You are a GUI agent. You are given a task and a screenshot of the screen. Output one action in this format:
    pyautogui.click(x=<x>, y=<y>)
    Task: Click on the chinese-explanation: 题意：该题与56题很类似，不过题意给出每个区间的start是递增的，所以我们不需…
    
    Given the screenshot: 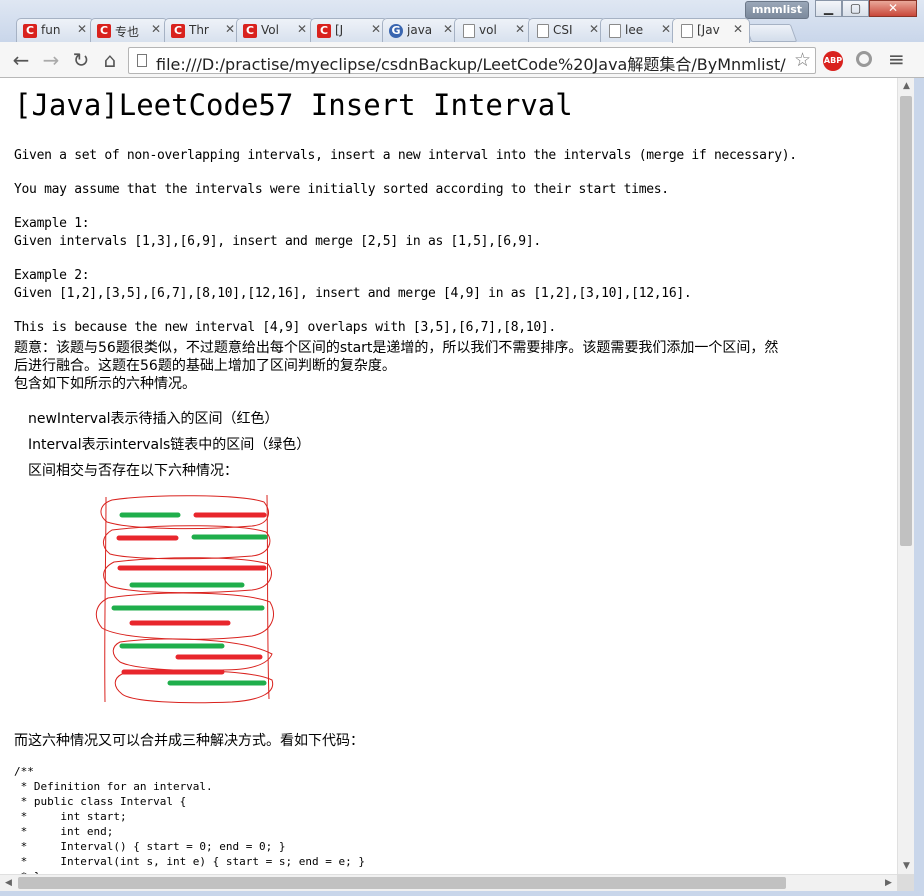 What is the action you would take?
    pyautogui.click(x=396, y=348)
    